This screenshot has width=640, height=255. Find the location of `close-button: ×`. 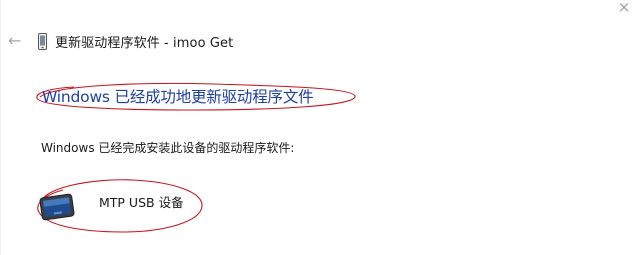

close-button: × is located at coordinates (624, 10).